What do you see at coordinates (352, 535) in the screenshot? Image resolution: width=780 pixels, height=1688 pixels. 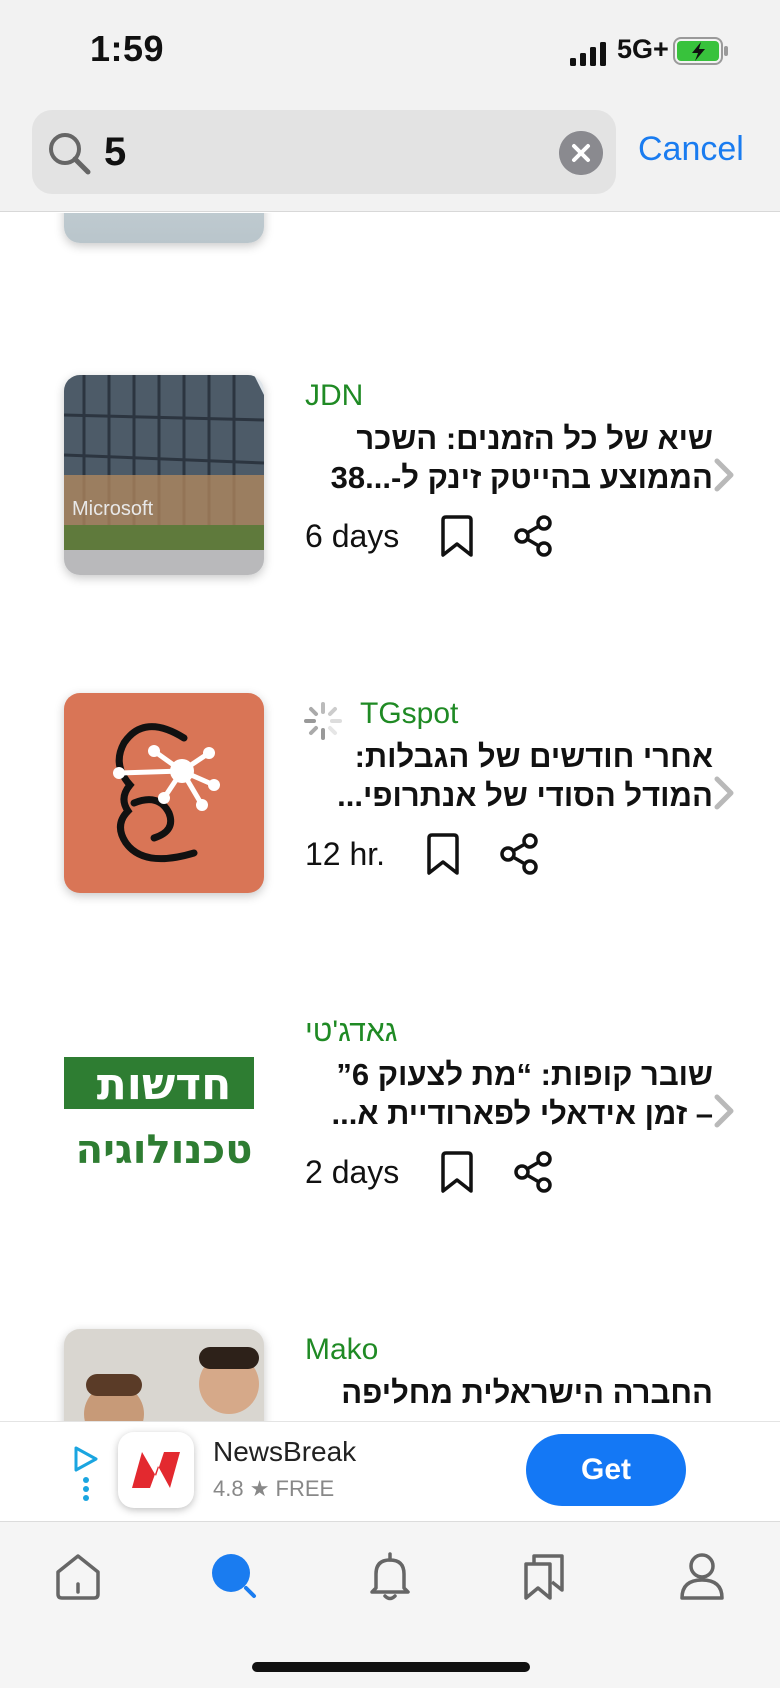 I see `news-time: 6 days` at bounding box center [352, 535].